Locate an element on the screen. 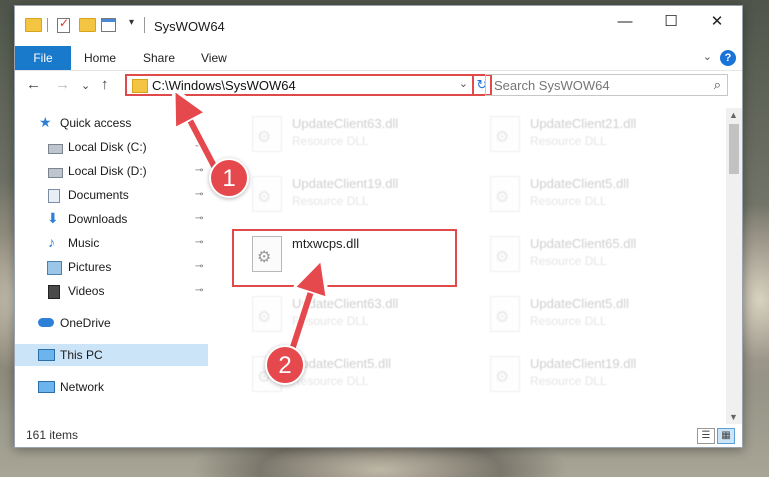  sidebar-item-quick-access: ★ Quick access is located at coordinates (111, 123).